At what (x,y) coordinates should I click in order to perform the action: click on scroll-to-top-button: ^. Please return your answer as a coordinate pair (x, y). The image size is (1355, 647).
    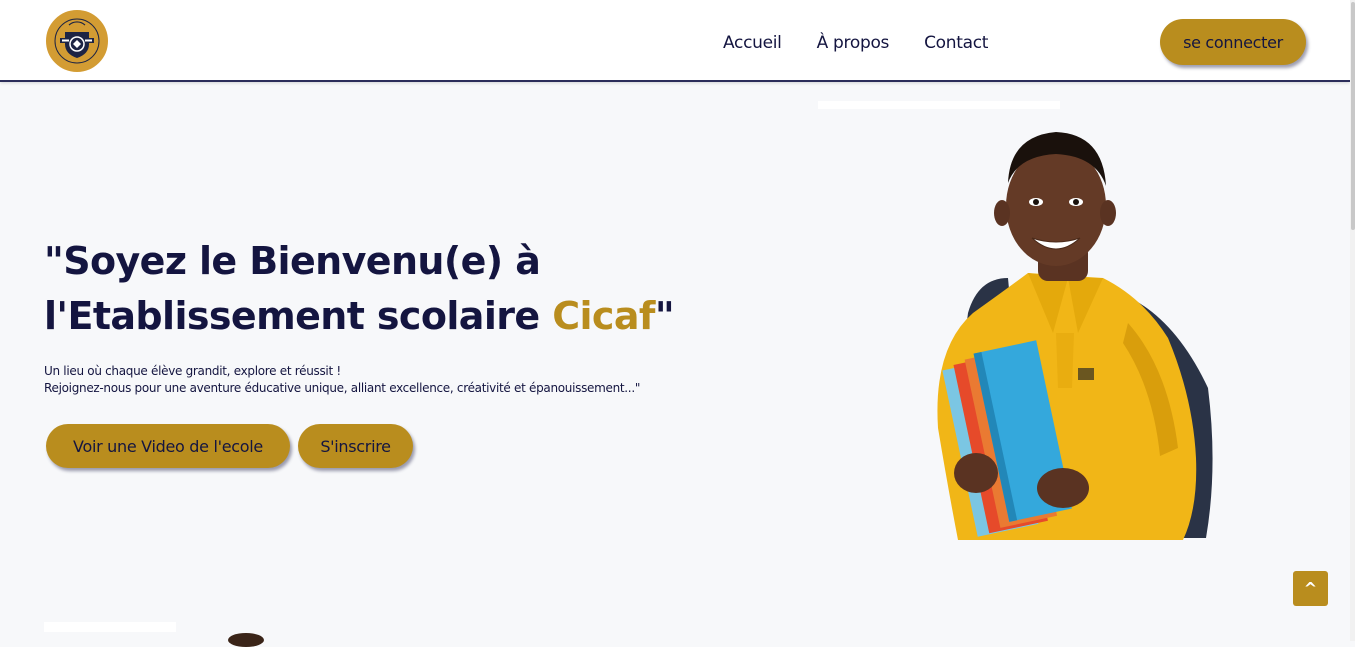
    Looking at the image, I should click on (1310, 588).